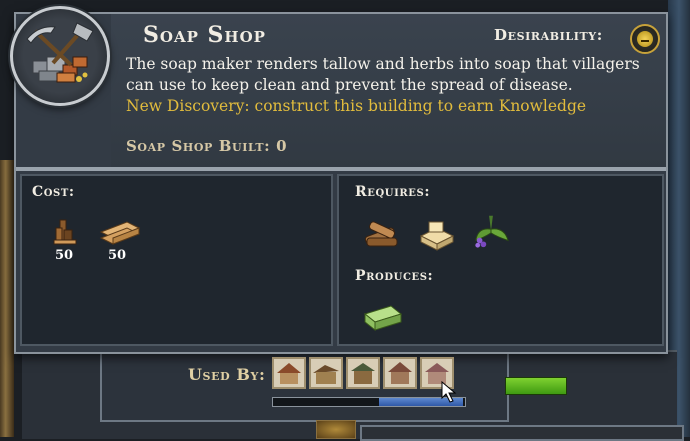  I want to click on mouse-cursor-icon, so click(449, 391).